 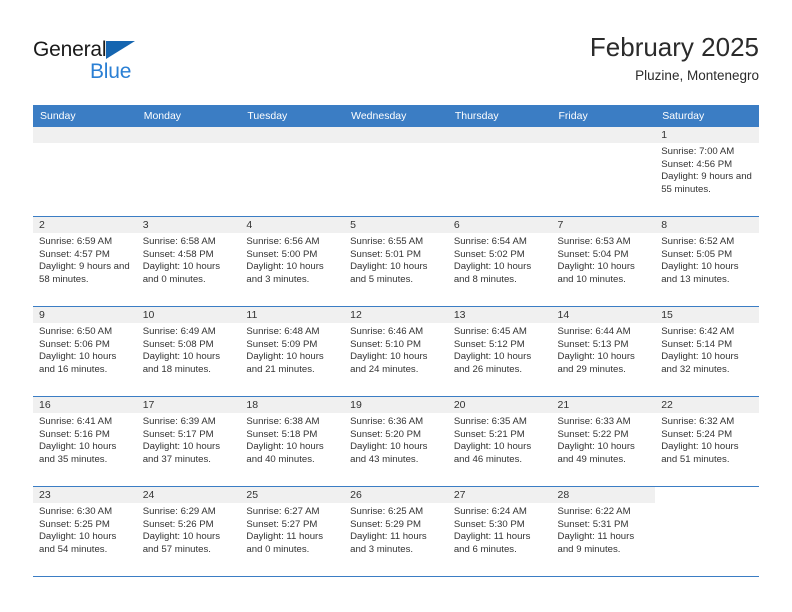 I want to click on sunrise-text: Sunrise: 6:24 AM, so click(x=490, y=511).